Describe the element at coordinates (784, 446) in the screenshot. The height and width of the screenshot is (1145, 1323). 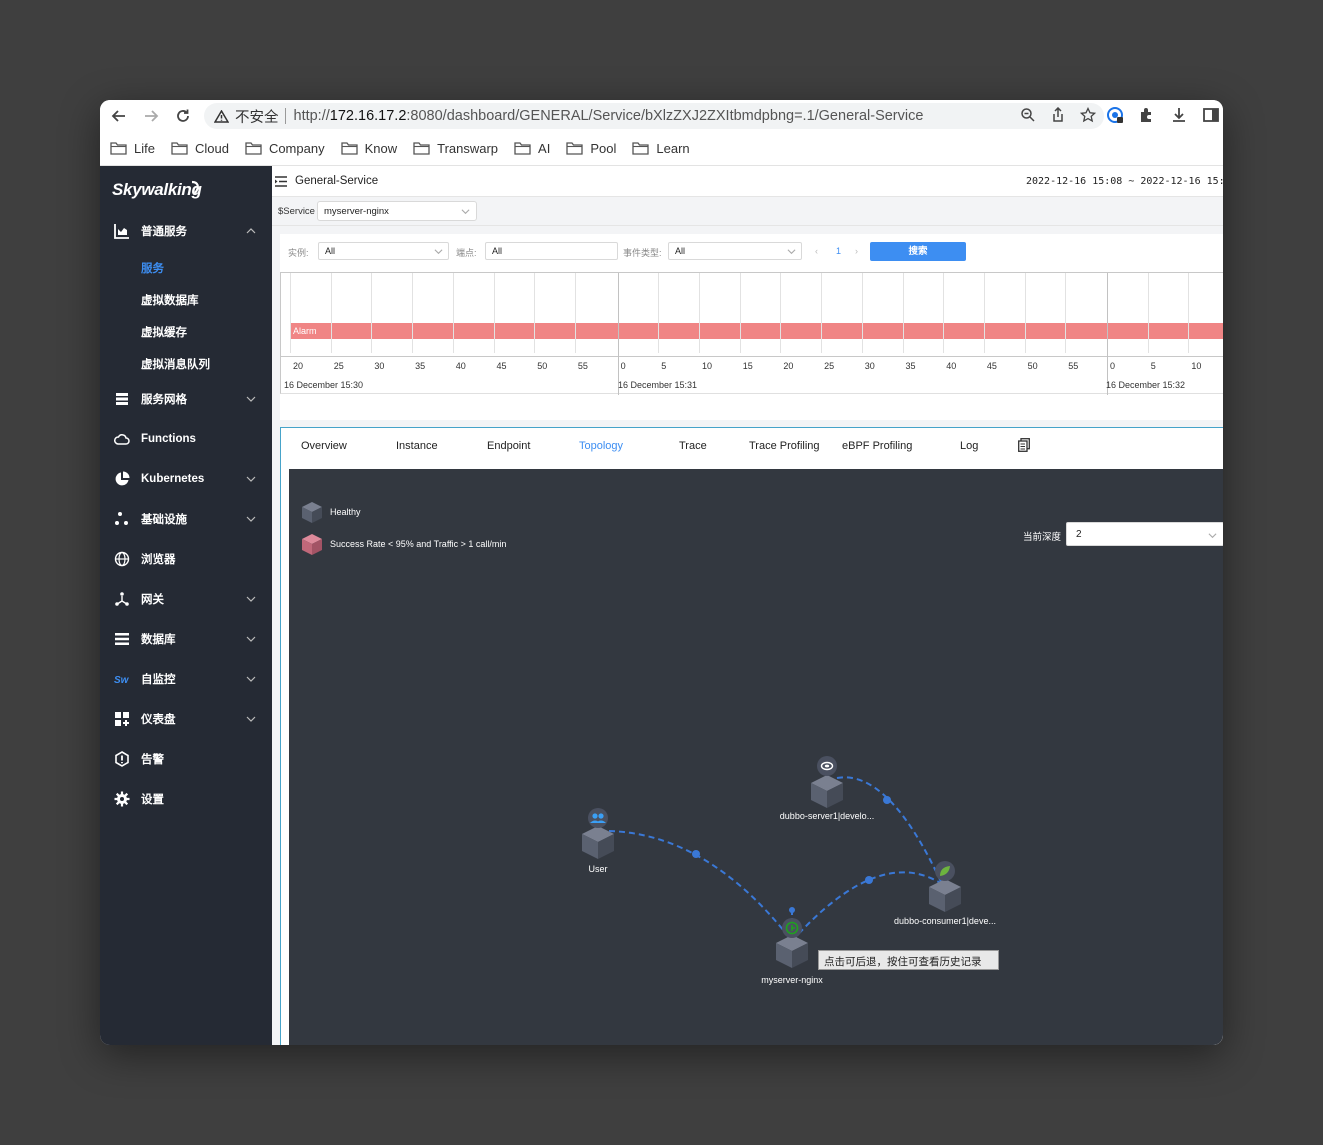
I see `tab-trace-profiling: Trace Profiling` at that location.